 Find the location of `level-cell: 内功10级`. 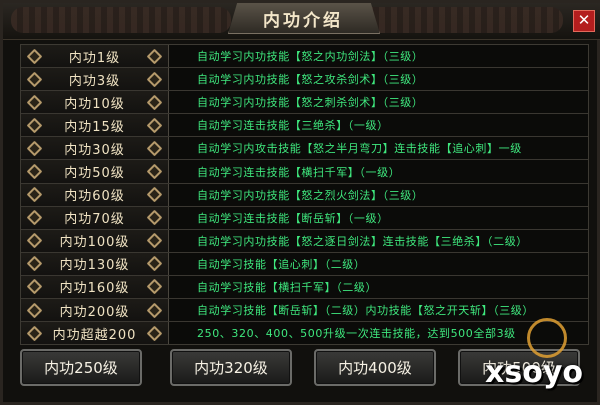

level-cell: 内功10级 is located at coordinates (95, 102).